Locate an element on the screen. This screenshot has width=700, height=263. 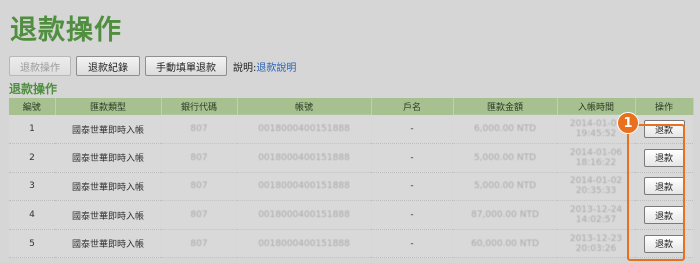
page-title: 退款操作 is located at coordinates (66, 30).